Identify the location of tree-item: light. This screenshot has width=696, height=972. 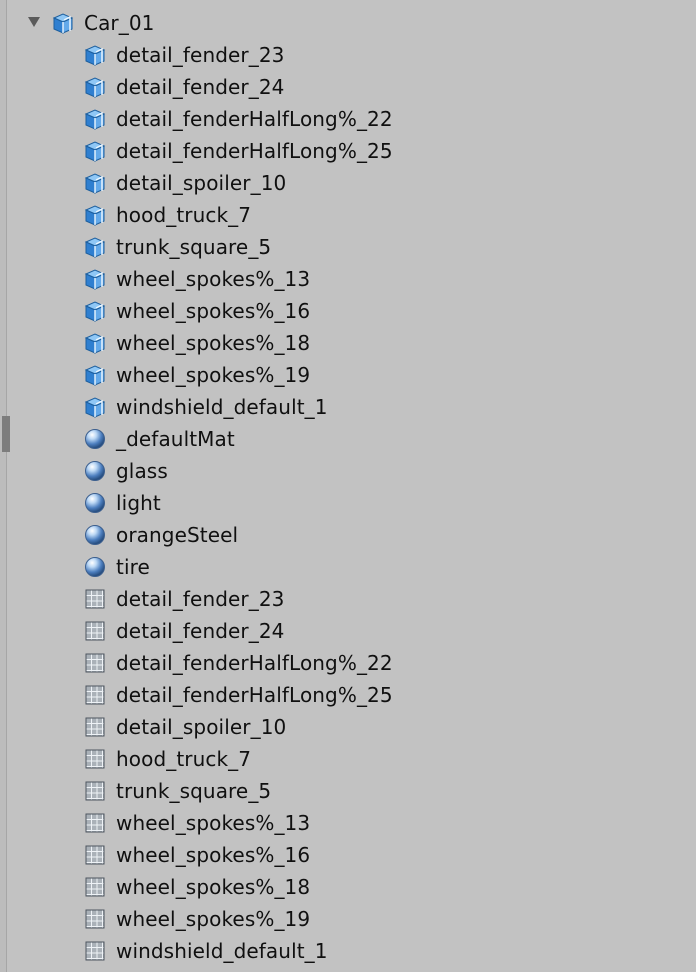
(348, 503).